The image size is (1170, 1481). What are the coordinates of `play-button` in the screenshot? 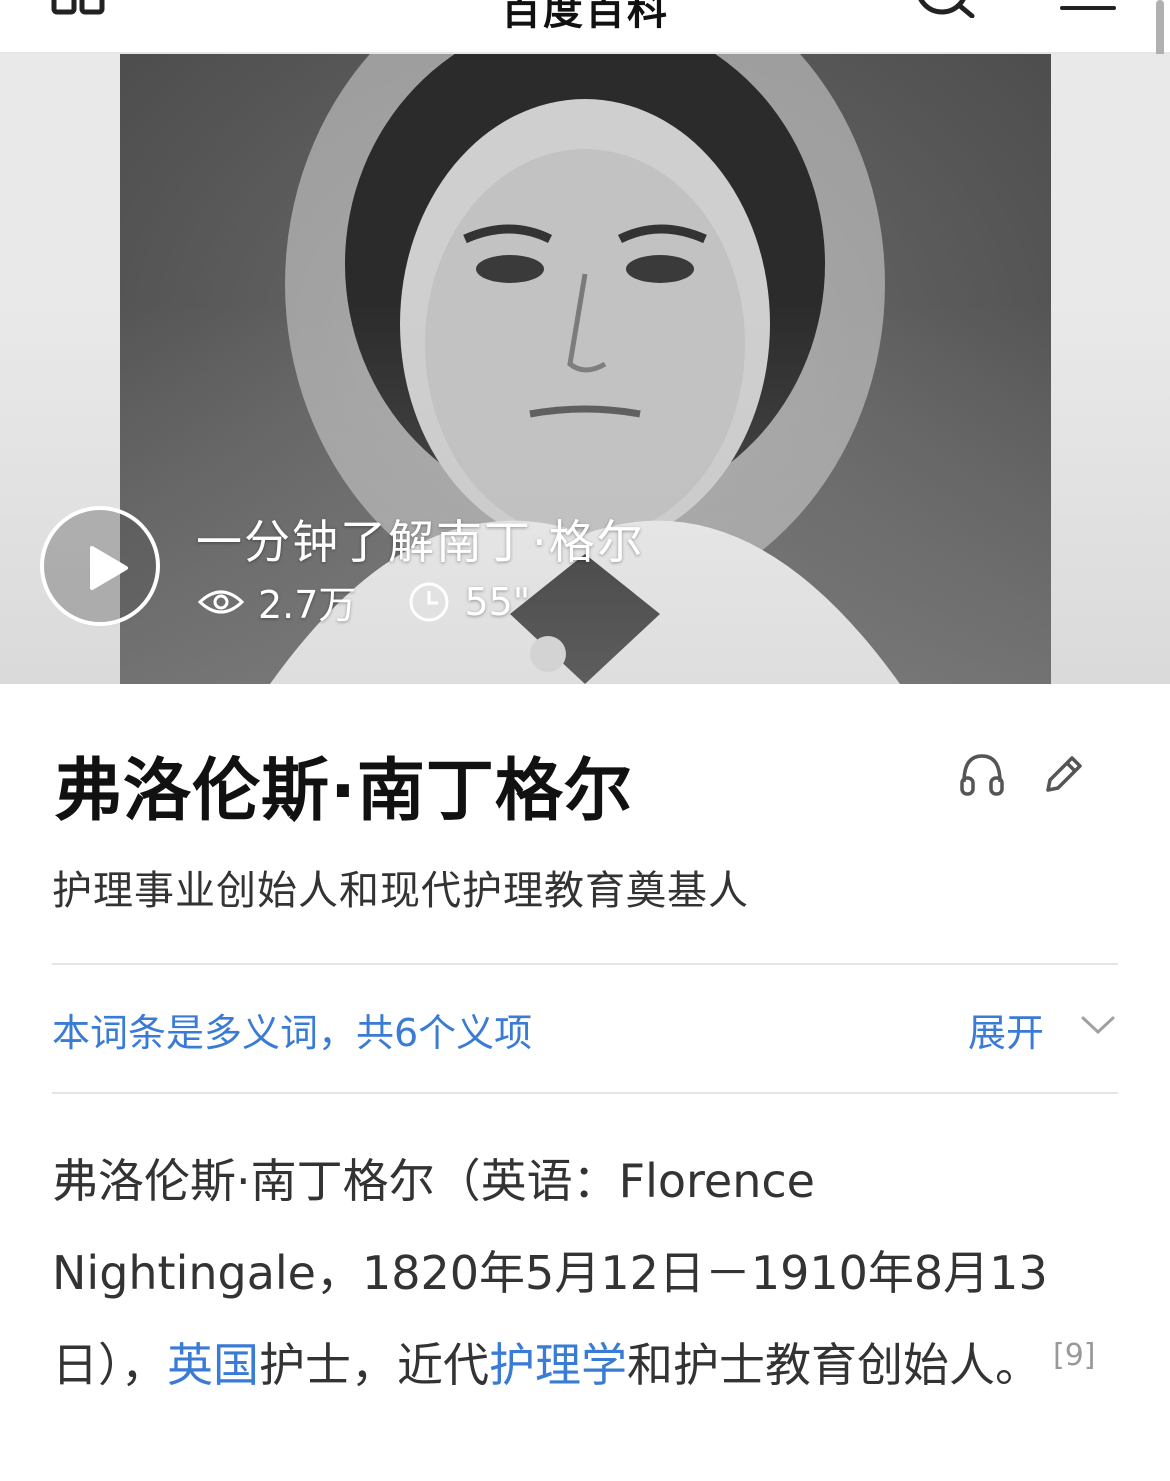 It's located at (100, 566).